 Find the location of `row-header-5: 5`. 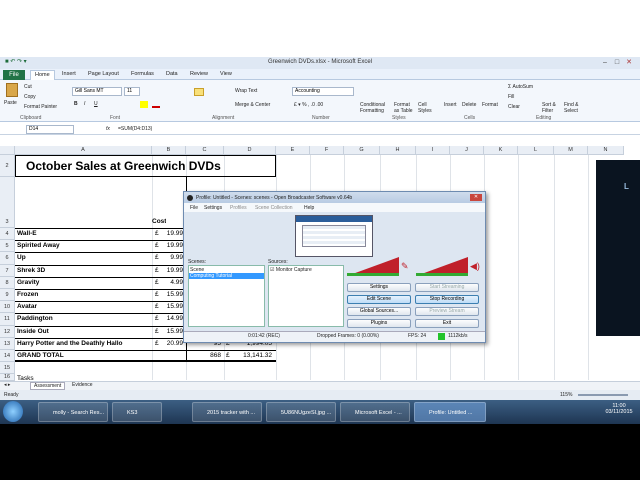

row-header-5: 5 is located at coordinates (7, 246).